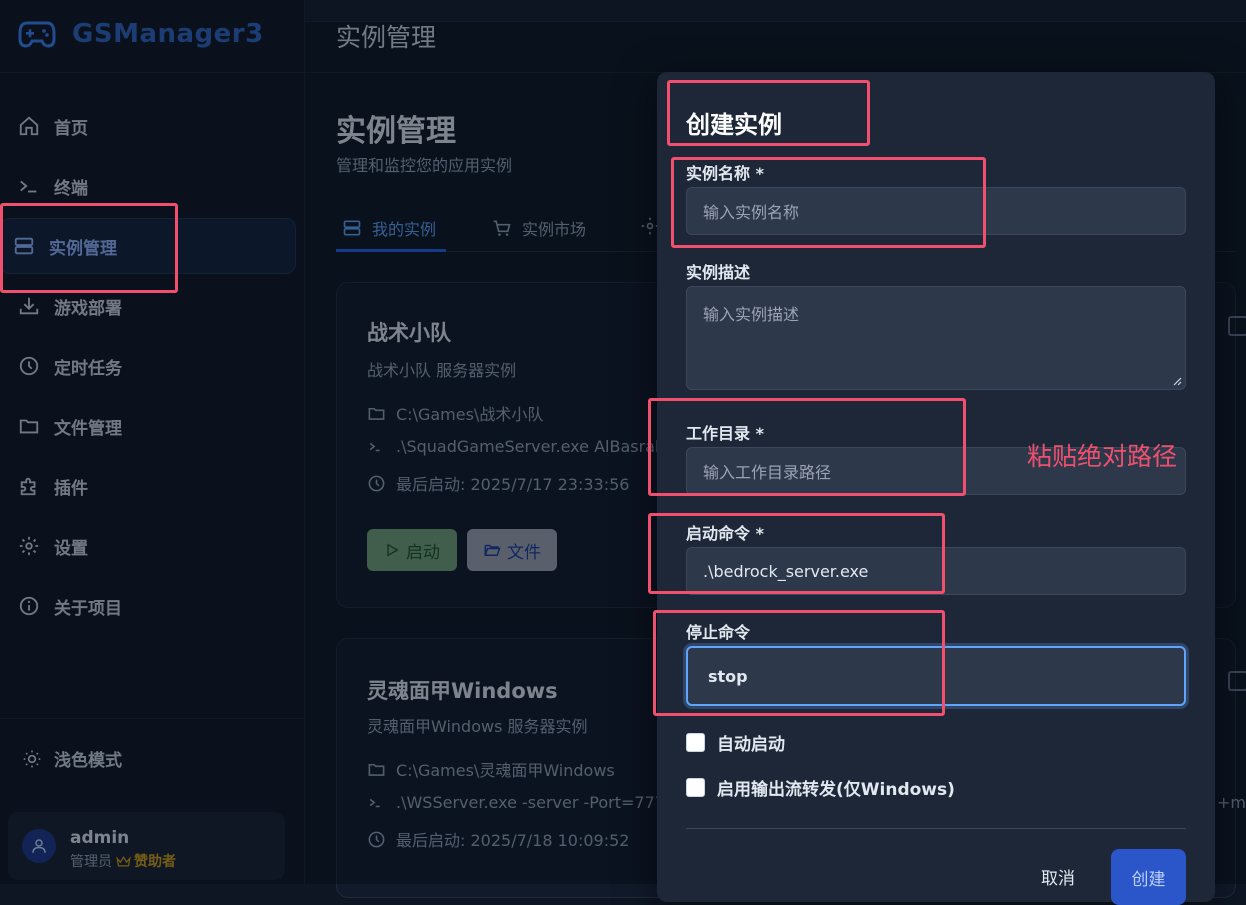 The width and height of the screenshot is (1246, 905). What do you see at coordinates (1102, 456) in the screenshot?
I see `annotation-note: 粘贴绝对路径` at bounding box center [1102, 456].